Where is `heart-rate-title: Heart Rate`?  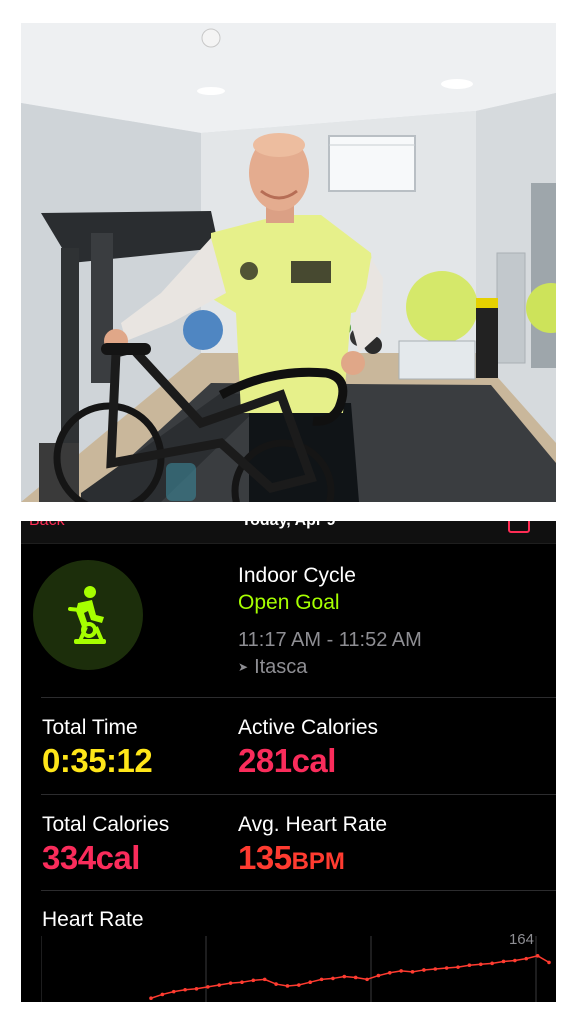 heart-rate-title: Heart Rate is located at coordinates (93, 919).